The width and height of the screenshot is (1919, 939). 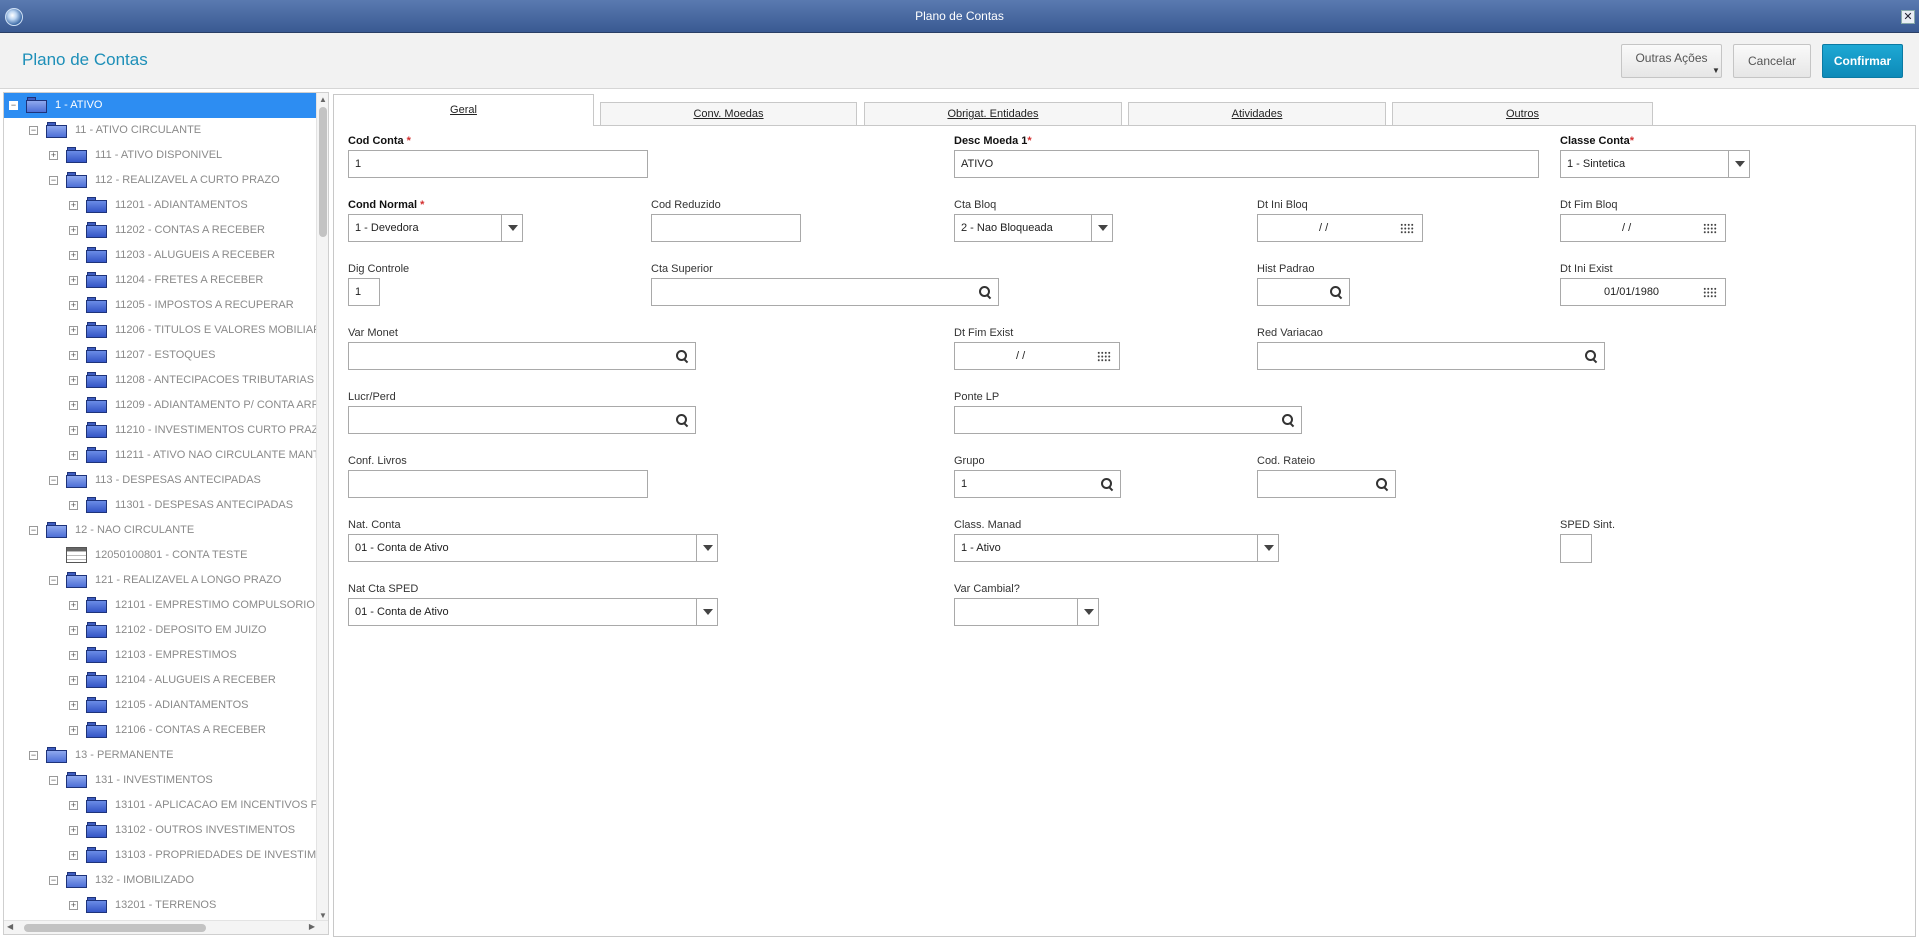 What do you see at coordinates (160, 405) in the screenshot?
I see `tree-item: +11209 - ADIANTAMENTO P/ CONTA ARRE` at bounding box center [160, 405].